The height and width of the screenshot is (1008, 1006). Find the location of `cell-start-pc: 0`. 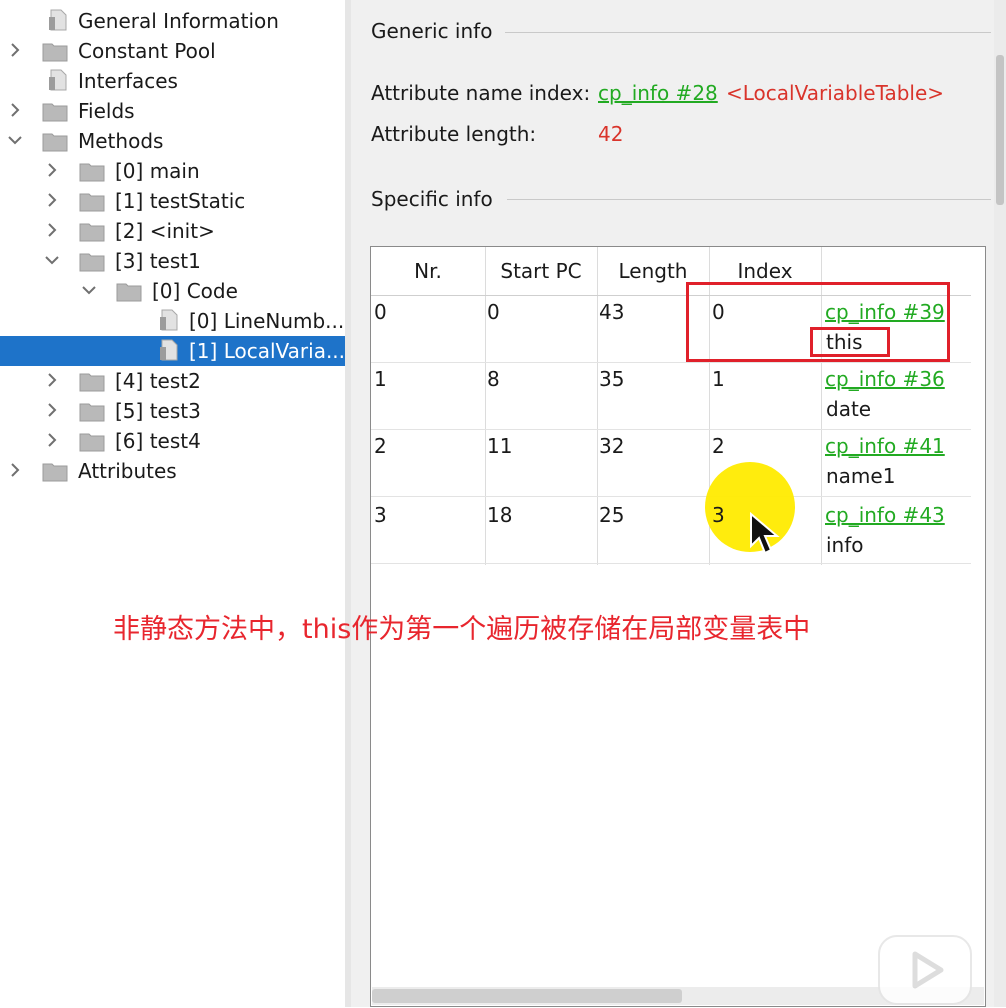

cell-start-pc: 0 is located at coordinates (493, 312).